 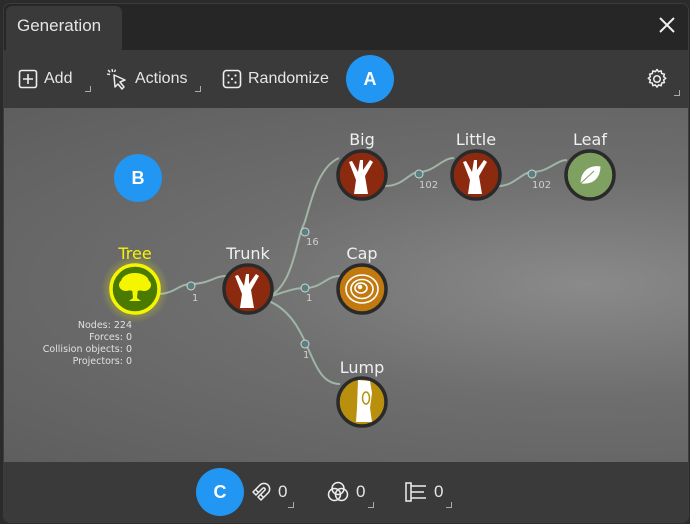 I want to click on pointer-click-icon, so click(x=116, y=79).